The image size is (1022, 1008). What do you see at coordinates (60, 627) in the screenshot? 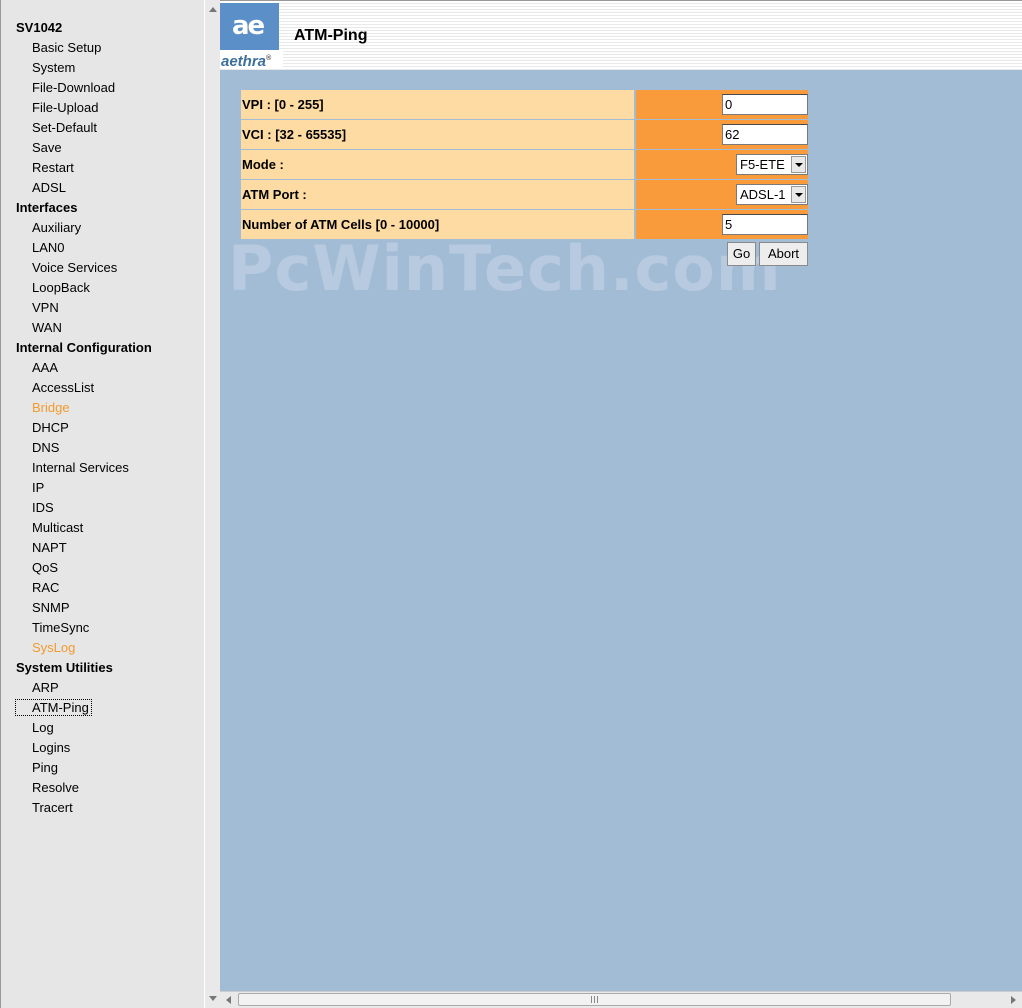
I see `nav-item-timesync: TimeSync` at bounding box center [60, 627].